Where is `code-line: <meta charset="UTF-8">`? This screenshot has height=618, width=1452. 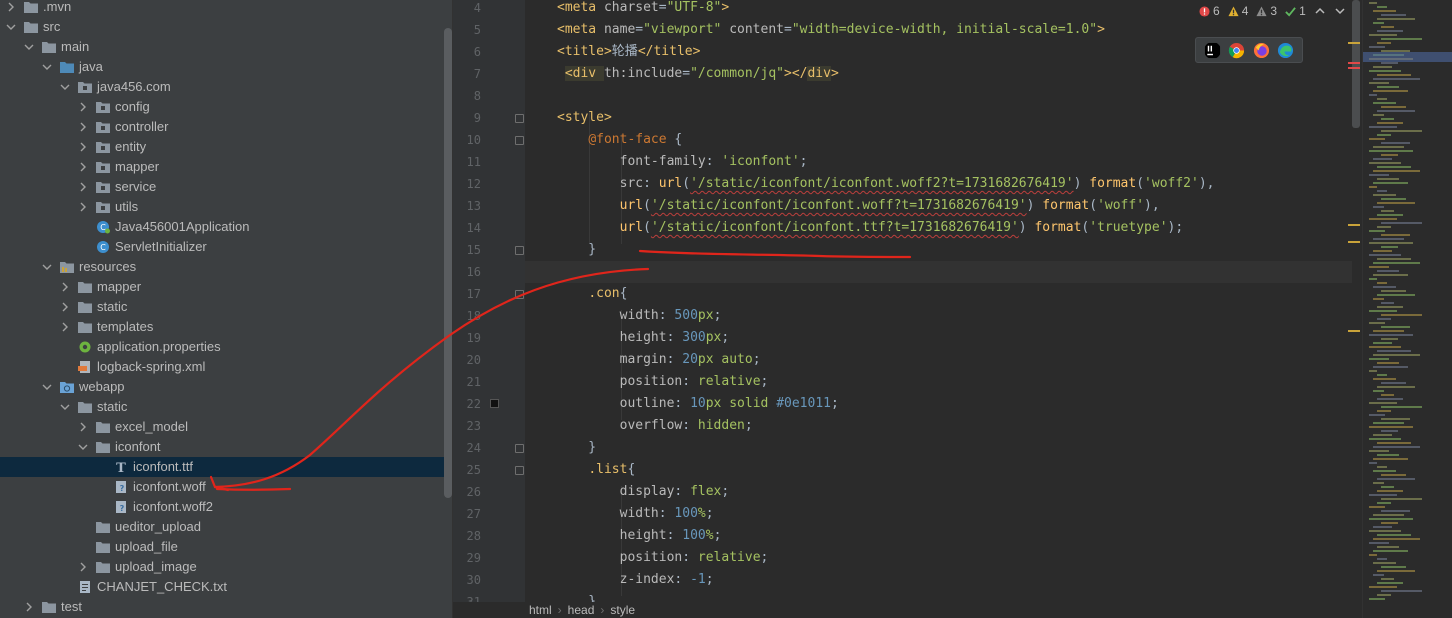 code-line: <meta charset="UTF-8"> is located at coordinates (643, 9).